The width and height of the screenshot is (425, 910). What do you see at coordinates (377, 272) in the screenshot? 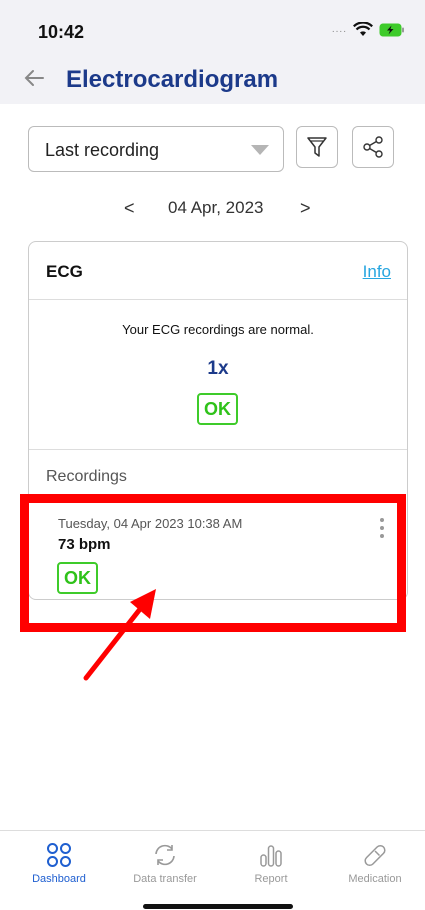
I see `info-link: Info` at bounding box center [377, 272].